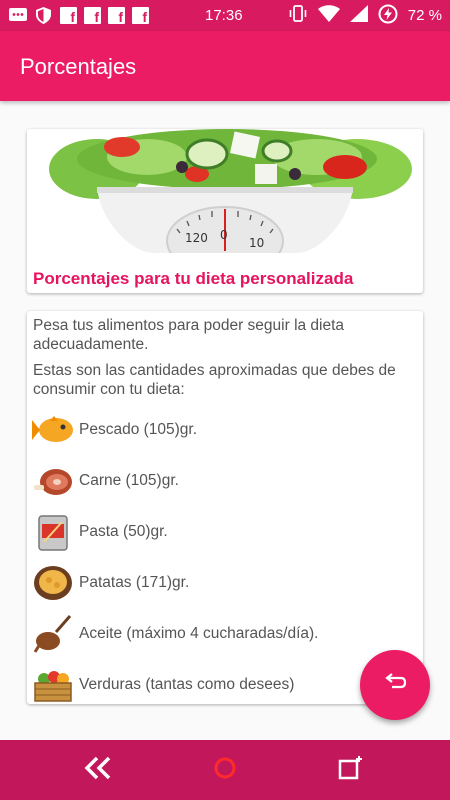  What do you see at coordinates (129, 480) in the screenshot?
I see `food-label: Carne (105)gr.` at bounding box center [129, 480].